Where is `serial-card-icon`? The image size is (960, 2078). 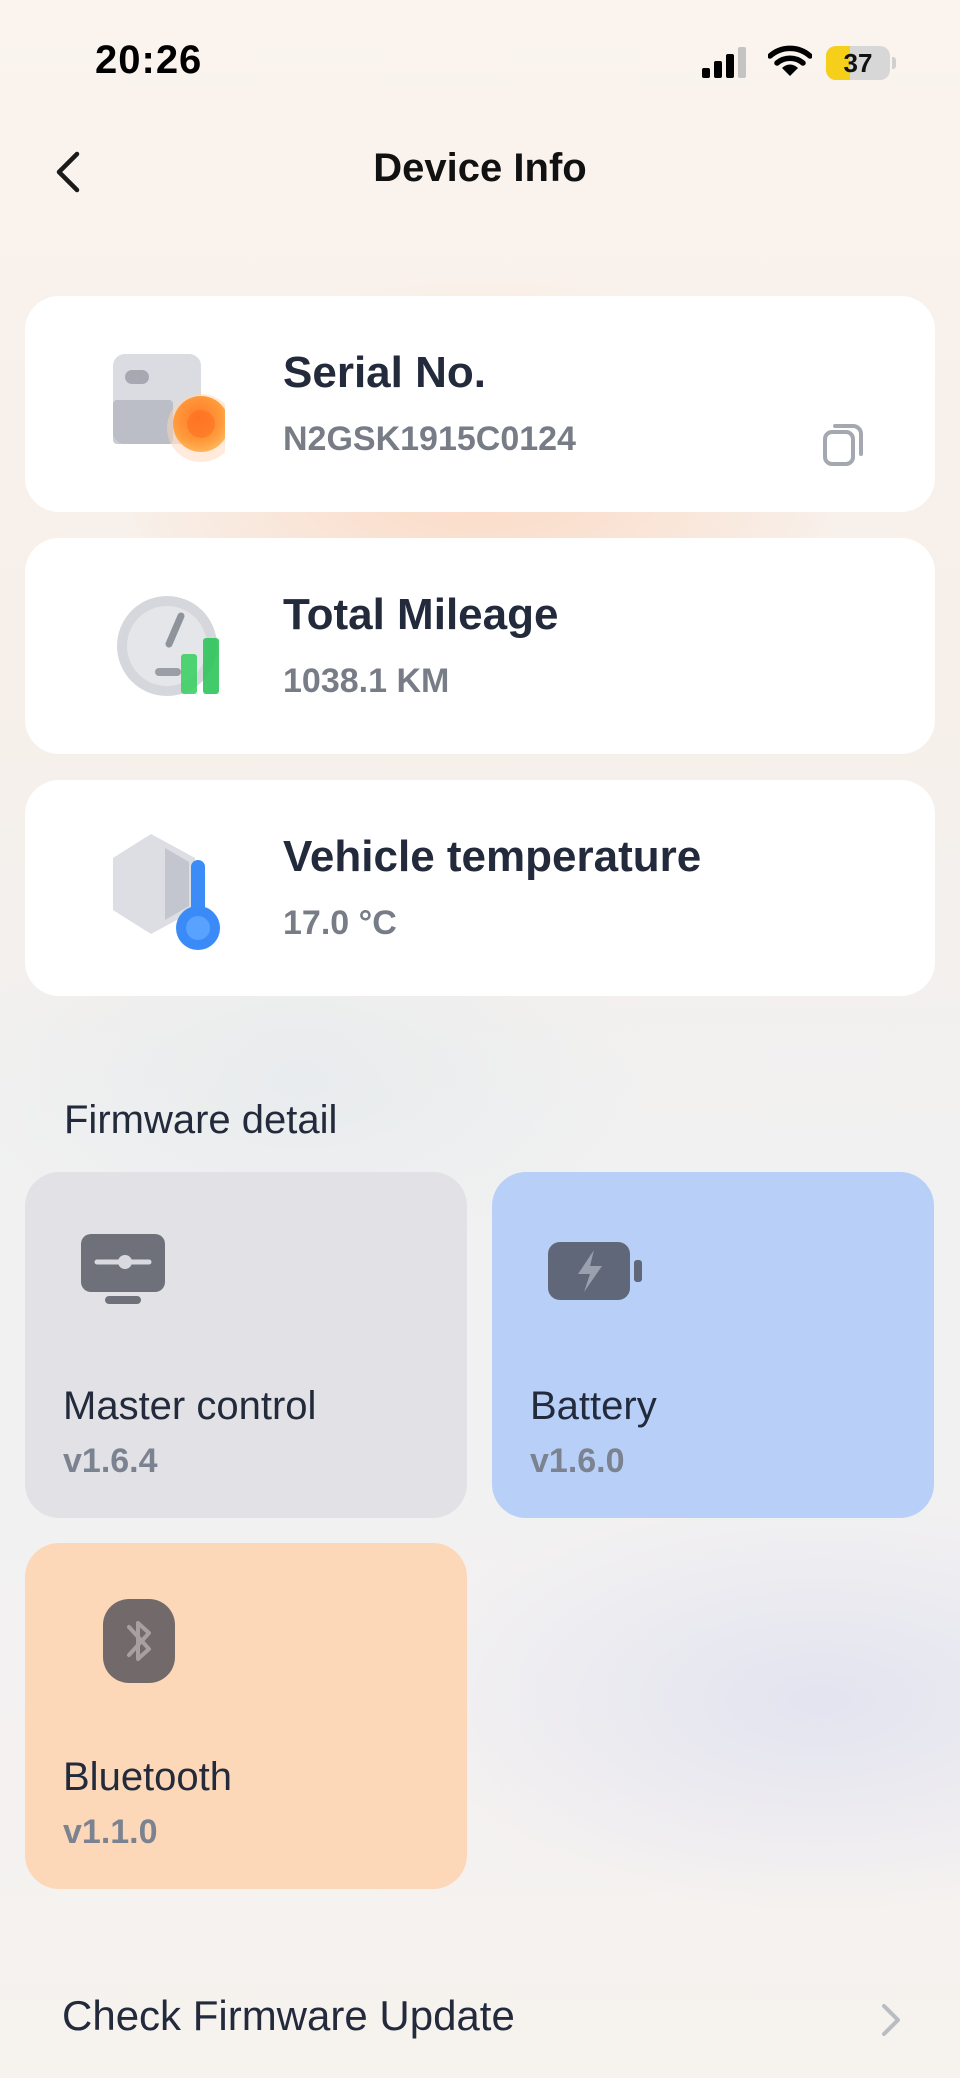
serial-card-icon is located at coordinates (169, 408).